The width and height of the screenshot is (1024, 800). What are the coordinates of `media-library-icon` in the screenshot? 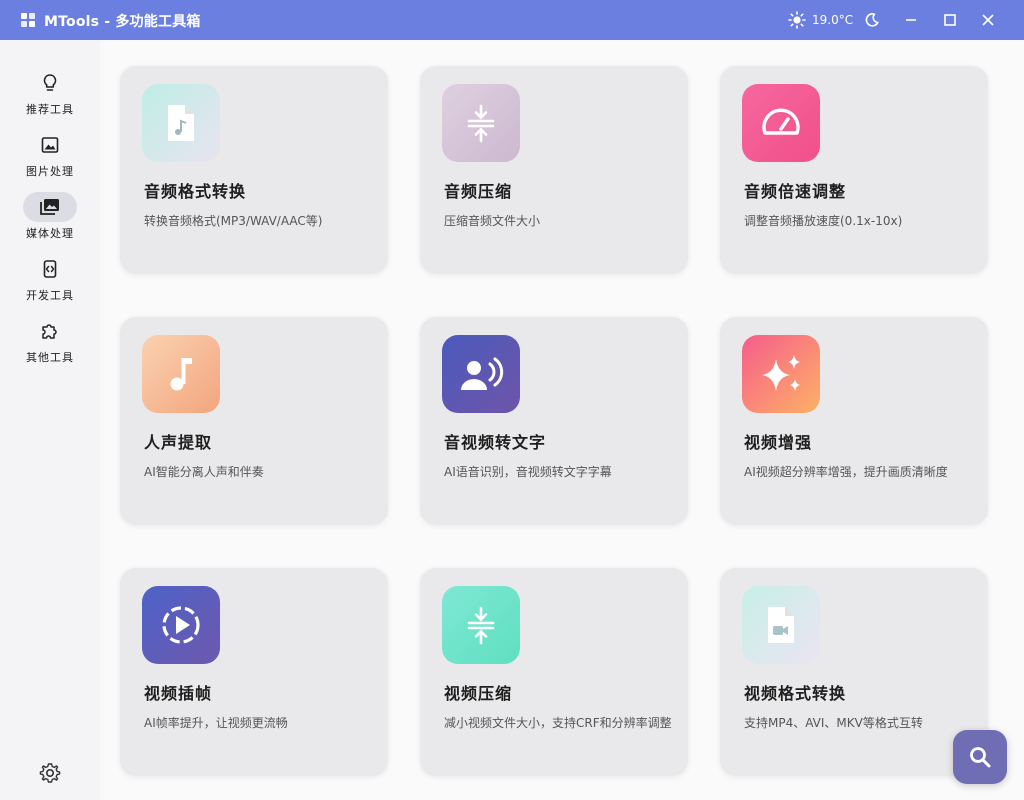 It's located at (49, 207).